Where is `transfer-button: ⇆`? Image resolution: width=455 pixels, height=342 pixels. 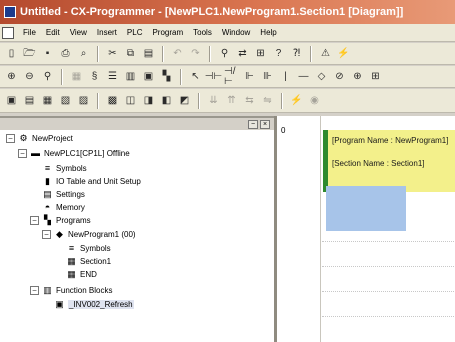
transfer-button: ⇆ is located at coordinates (249, 100).